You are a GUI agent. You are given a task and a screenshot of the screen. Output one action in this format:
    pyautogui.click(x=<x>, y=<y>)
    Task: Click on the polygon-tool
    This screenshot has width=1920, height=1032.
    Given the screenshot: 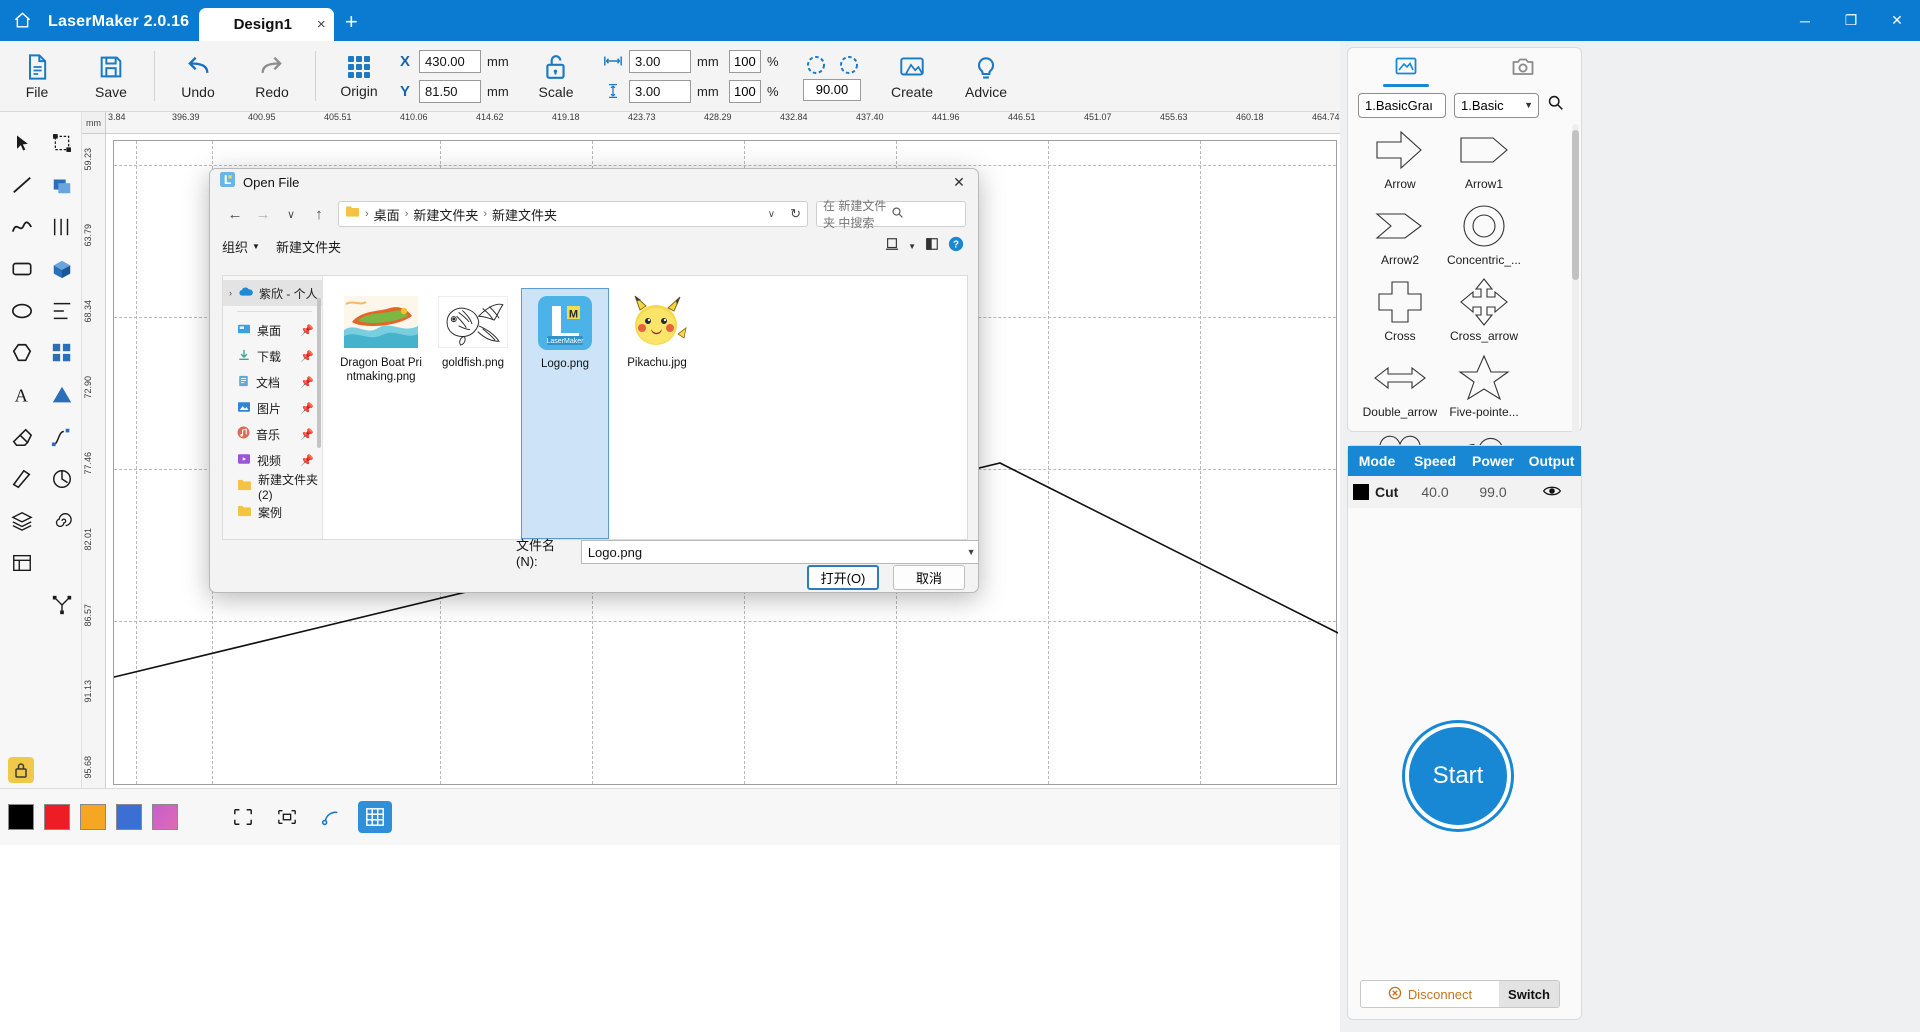 What is the action you would take?
    pyautogui.click(x=22, y=353)
    